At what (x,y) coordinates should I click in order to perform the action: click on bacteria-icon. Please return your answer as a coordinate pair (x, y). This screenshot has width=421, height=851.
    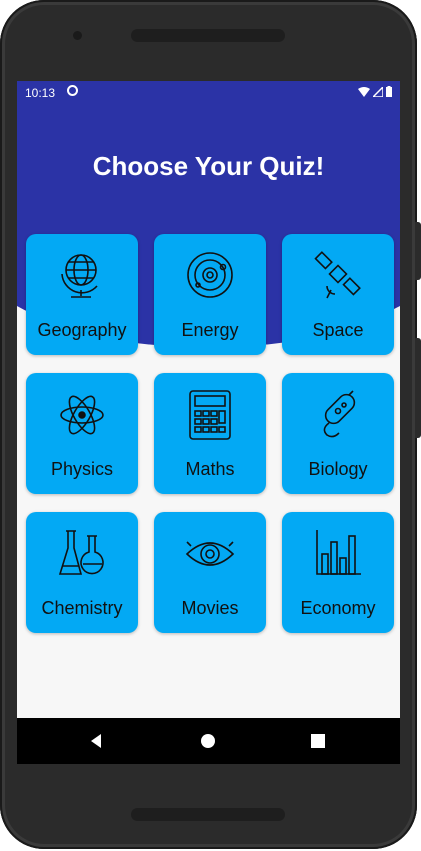
    Looking at the image, I should click on (339, 414).